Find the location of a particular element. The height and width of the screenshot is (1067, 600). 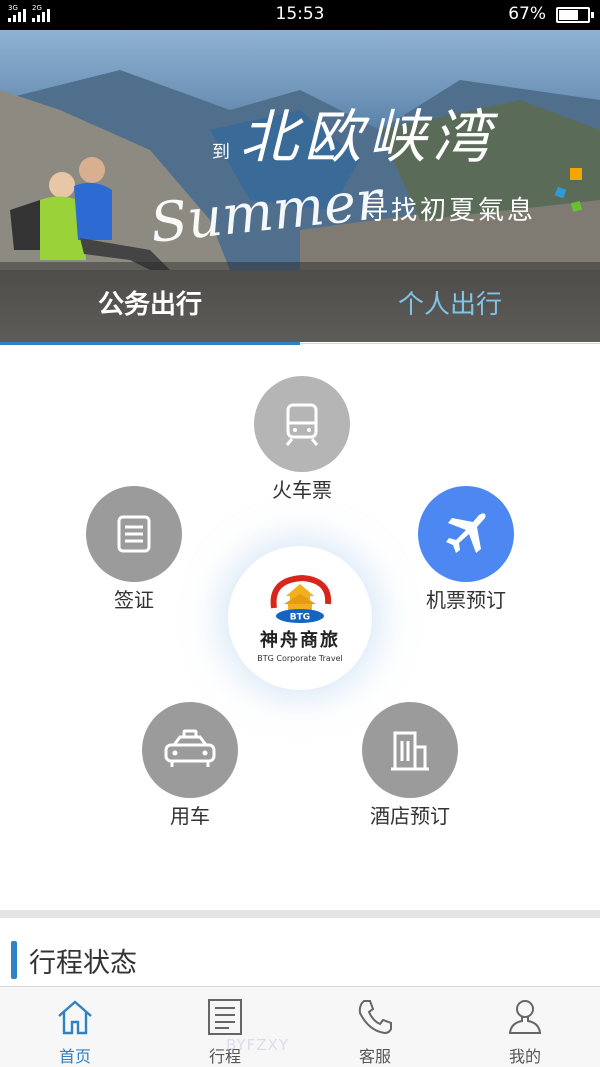

phone-icon is located at coordinates (375, 1017).